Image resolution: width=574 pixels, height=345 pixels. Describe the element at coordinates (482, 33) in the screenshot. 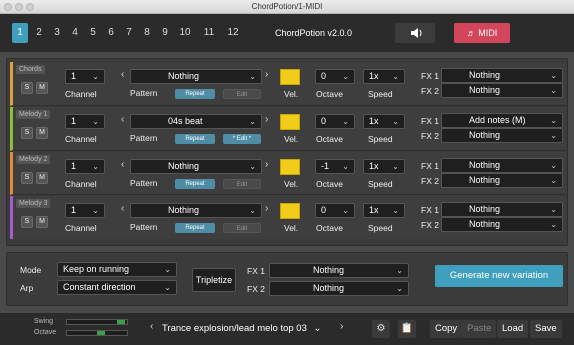

I see `midi-button: ♬ MIDI` at that location.